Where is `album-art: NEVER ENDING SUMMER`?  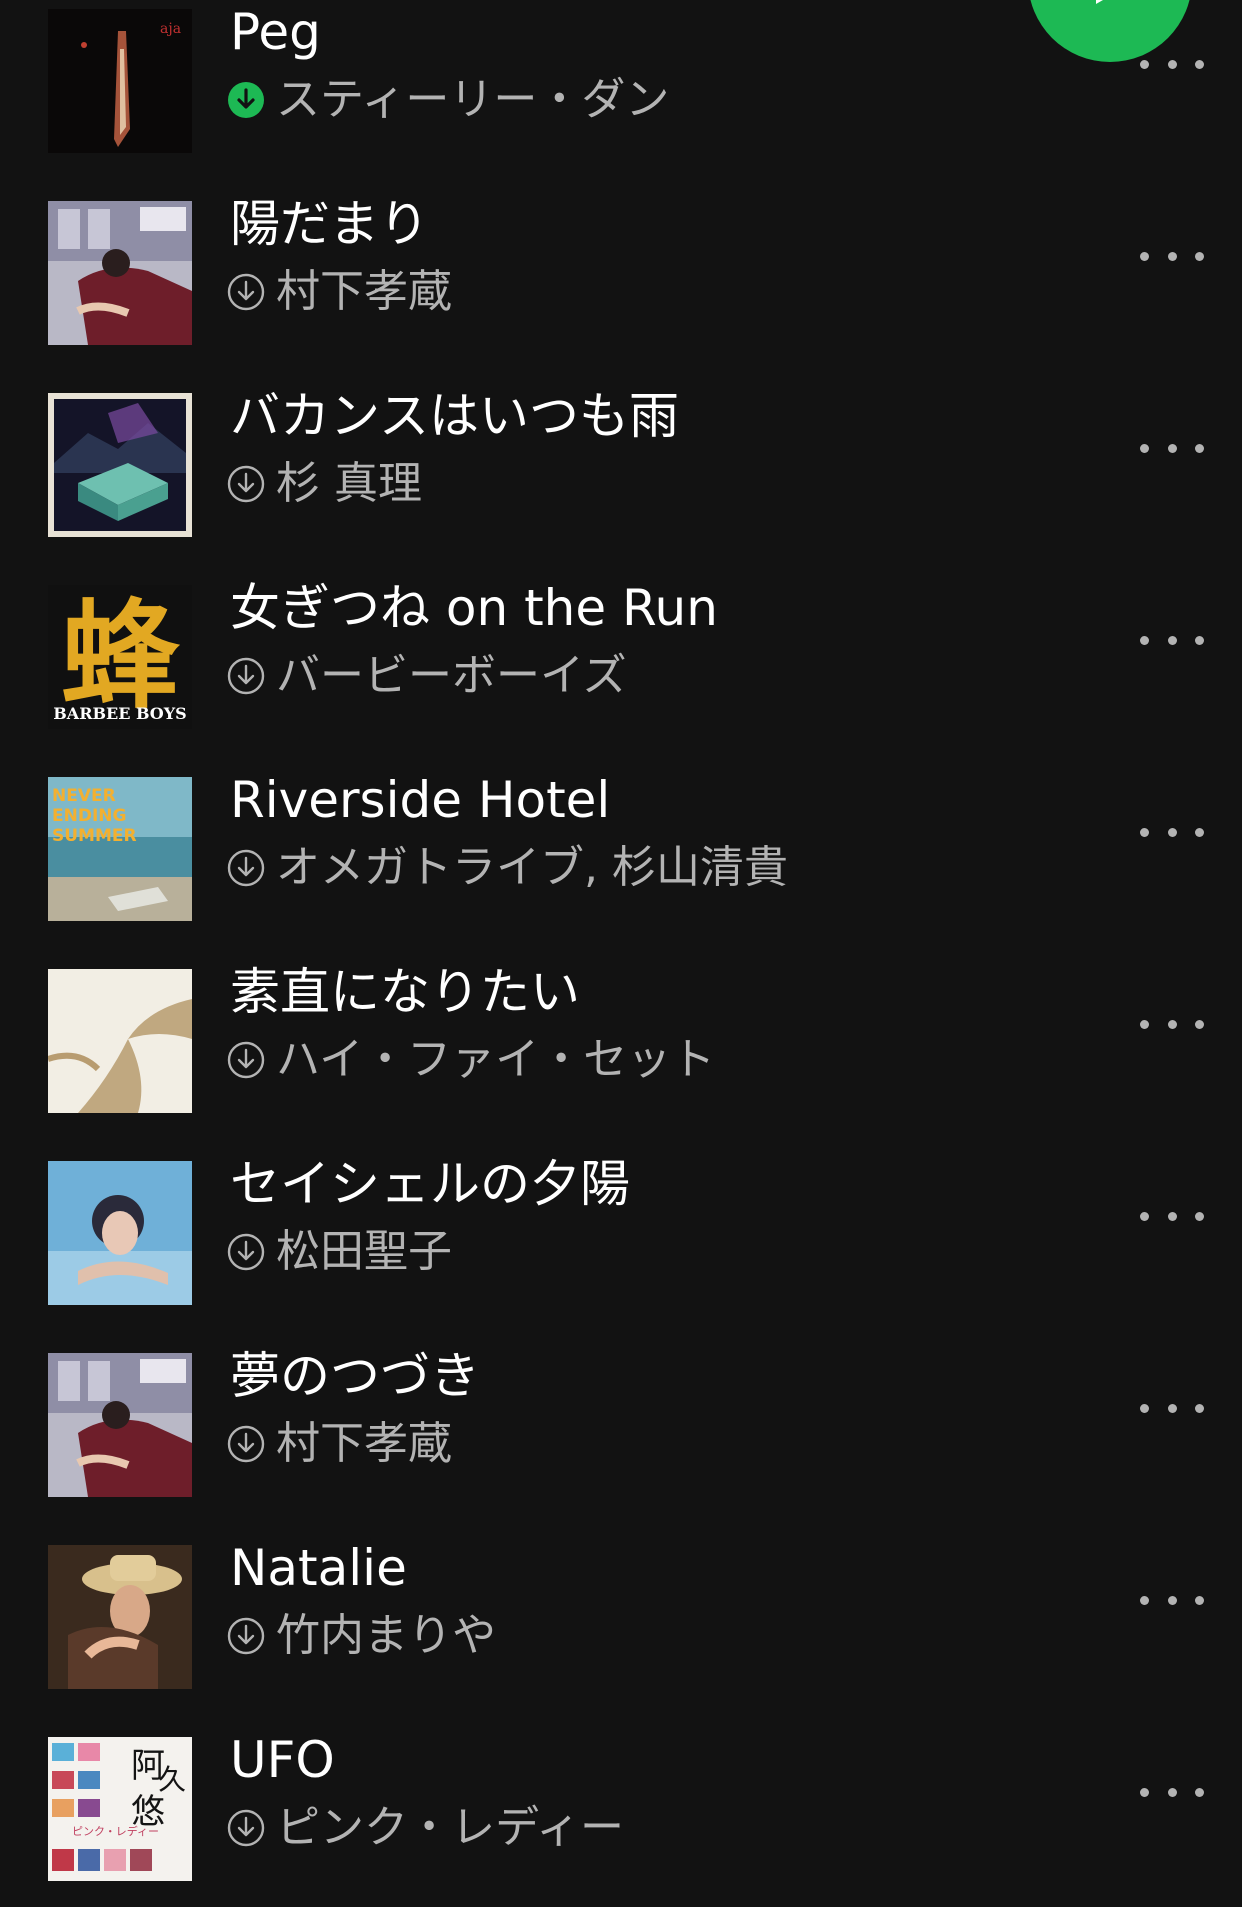
album-art: NEVER ENDING SUMMER is located at coordinates (120, 849).